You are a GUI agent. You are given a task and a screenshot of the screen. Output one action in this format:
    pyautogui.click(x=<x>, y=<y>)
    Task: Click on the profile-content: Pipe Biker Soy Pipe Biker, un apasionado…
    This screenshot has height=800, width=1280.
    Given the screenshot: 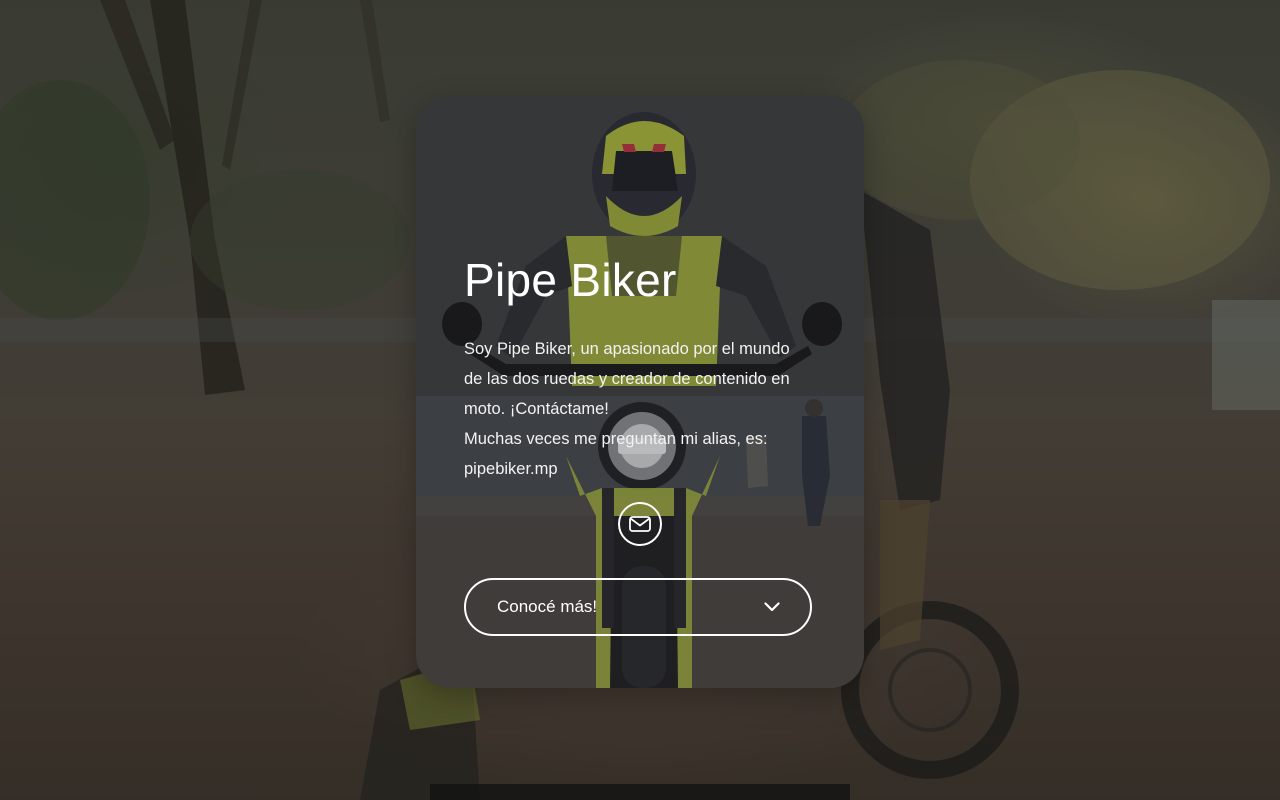 What is the action you would take?
    pyautogui.click(x=640, y=365)
    